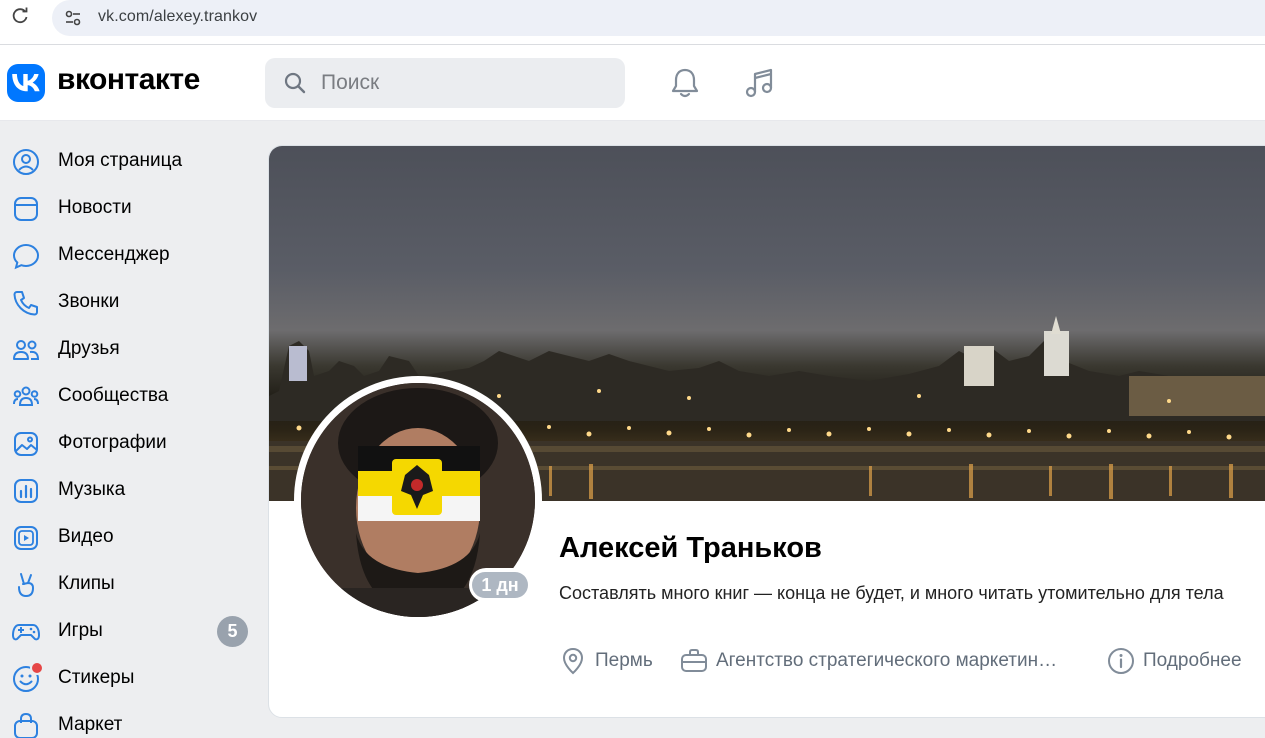 This screenshot has width=1265, height=738. I want to click on sidebar-item-my-page: Моя страница, so click(130, 161).